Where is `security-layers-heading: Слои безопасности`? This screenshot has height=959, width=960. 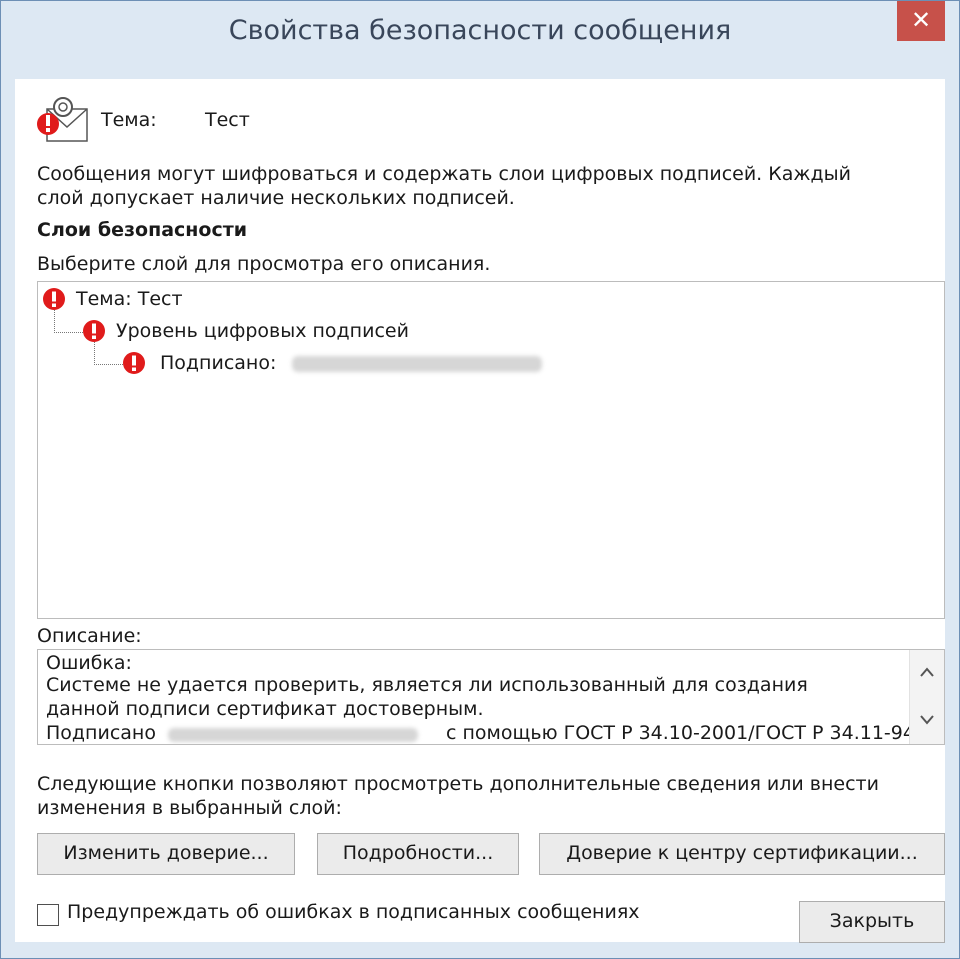
security-layers-heading: Слои безопасности is located at coordinates (142, 230).